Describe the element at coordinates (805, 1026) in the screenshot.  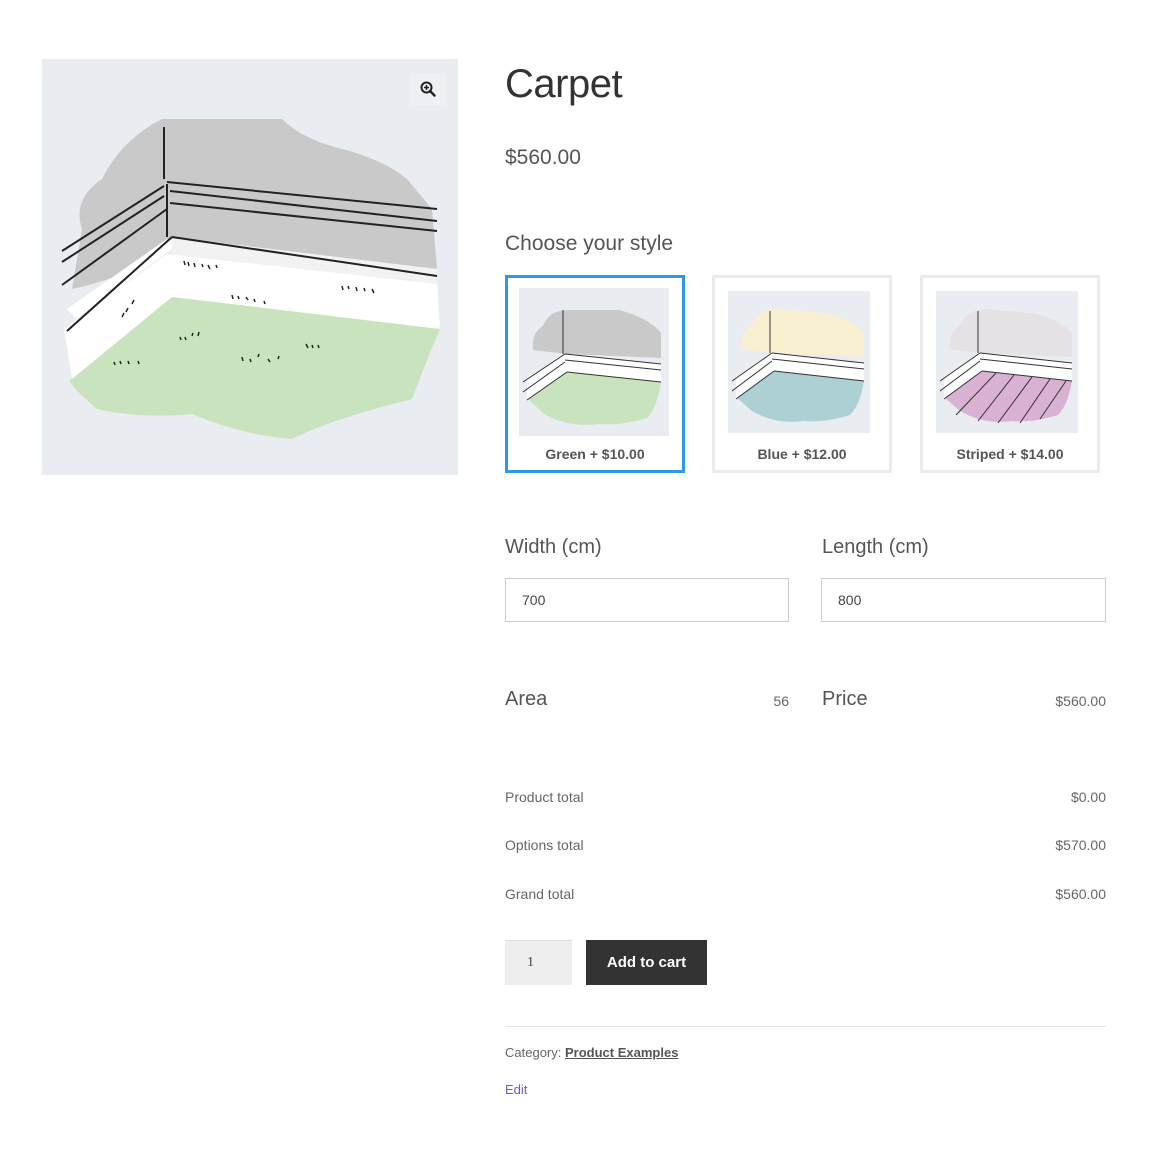
I see `divider` at that location.